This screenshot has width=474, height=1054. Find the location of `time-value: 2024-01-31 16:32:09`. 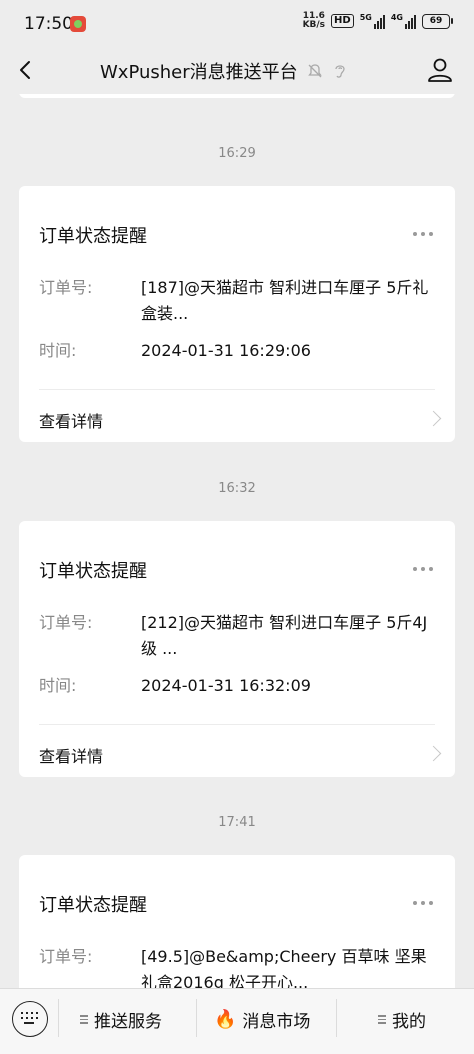

time-value: 2024-01-31 16:32:09 is located at coordinates (226, 685).